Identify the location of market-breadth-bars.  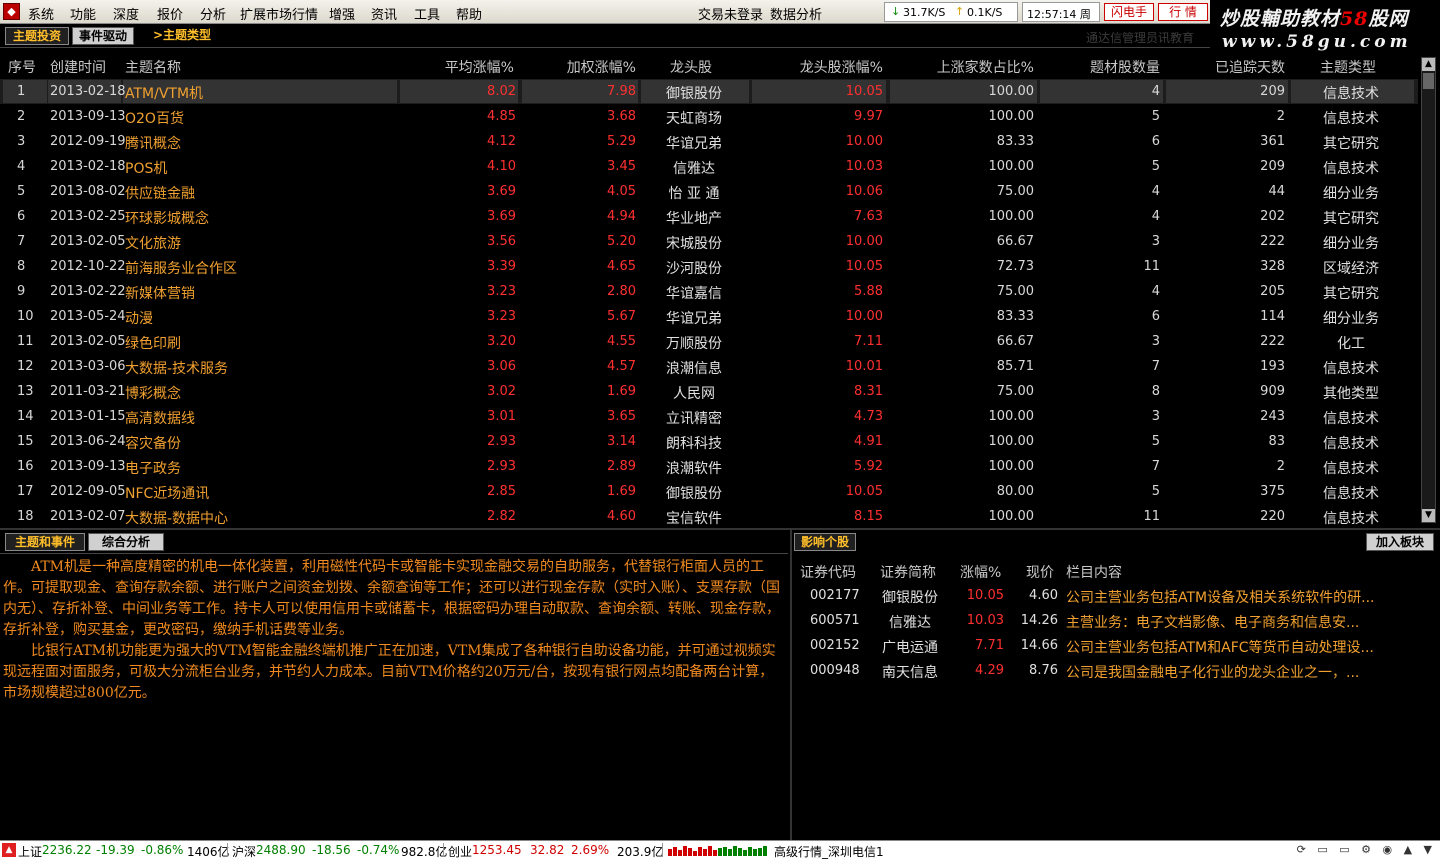
(718, 850).